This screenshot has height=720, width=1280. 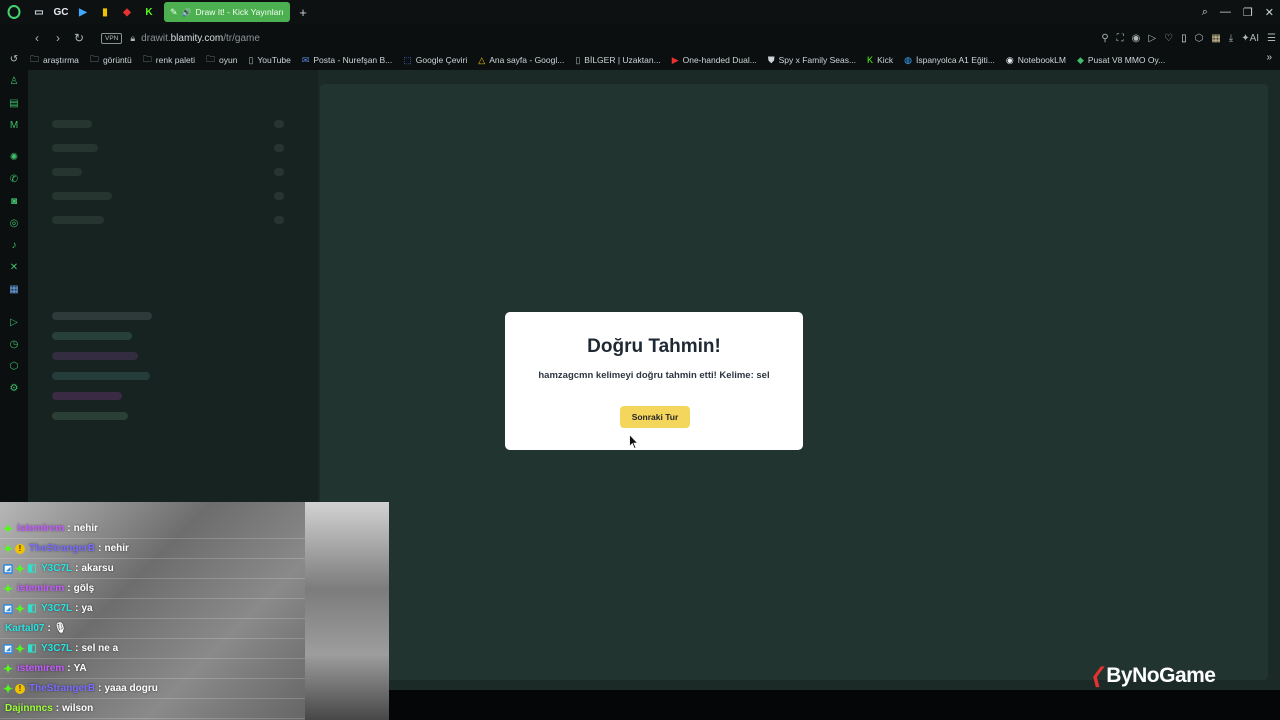 What do you see at coordinates (1152, 675) in the screenshot?
I see `bynogame-logo: ❬ ByNoGame` at bounding box center [1152, 675].